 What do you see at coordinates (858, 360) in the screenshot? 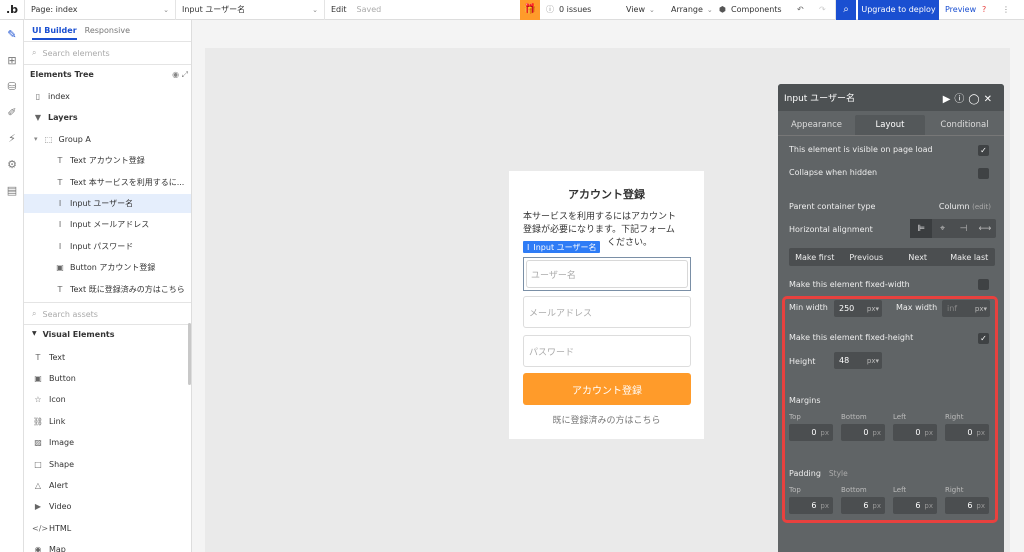
I see `height-field: 48 px▾` at bounding box center [858, 360].